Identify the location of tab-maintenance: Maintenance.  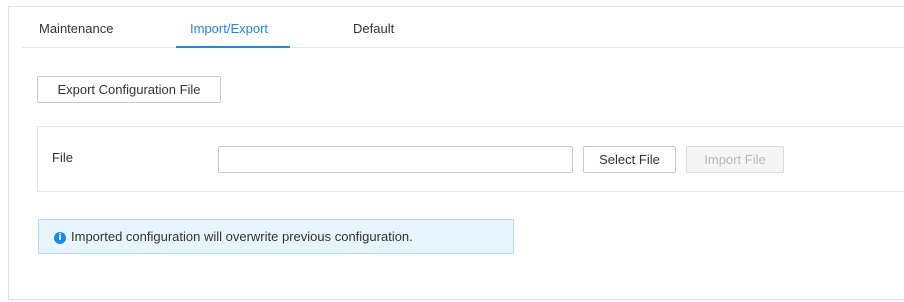
(76, 27).